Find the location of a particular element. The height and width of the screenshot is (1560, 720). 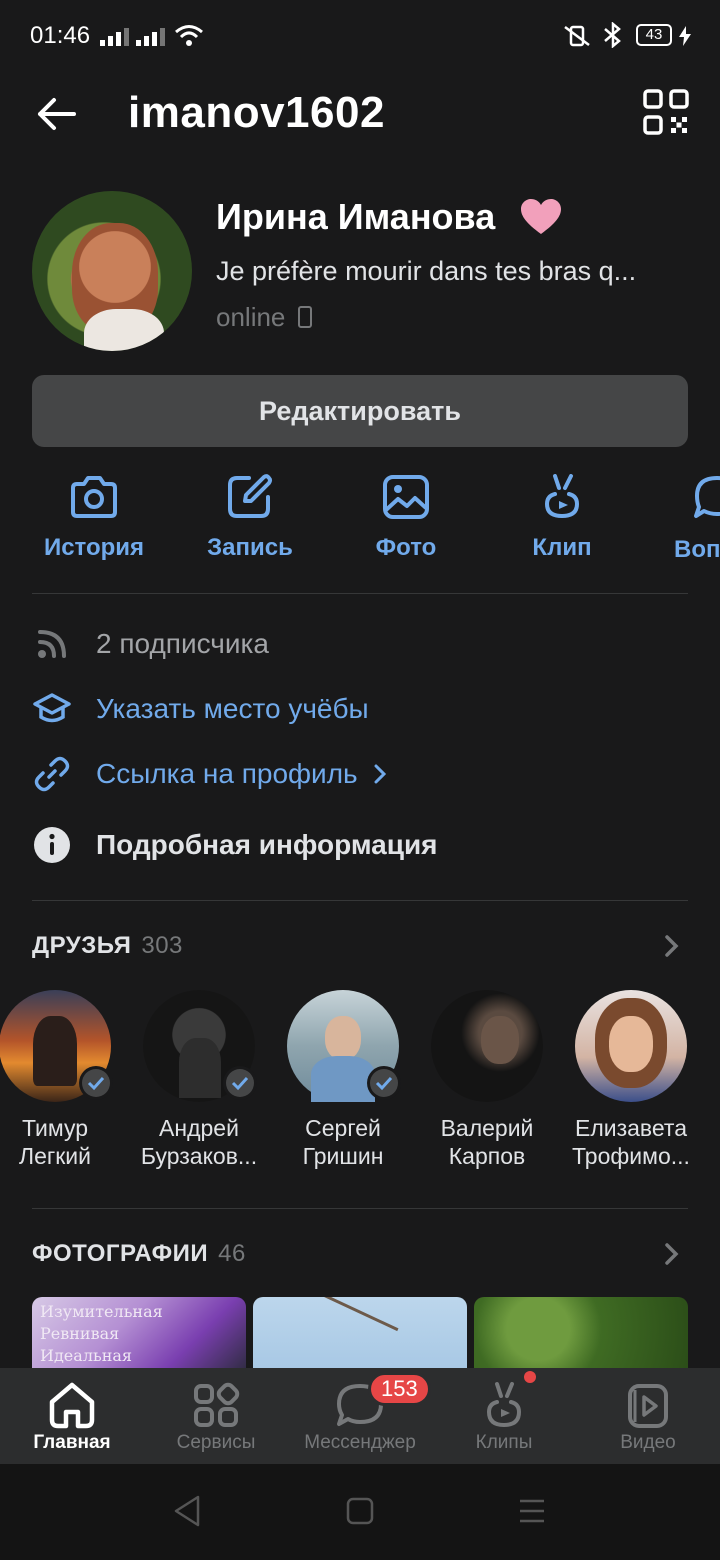

photo-action: Фото is located at coordinates (406, 518).